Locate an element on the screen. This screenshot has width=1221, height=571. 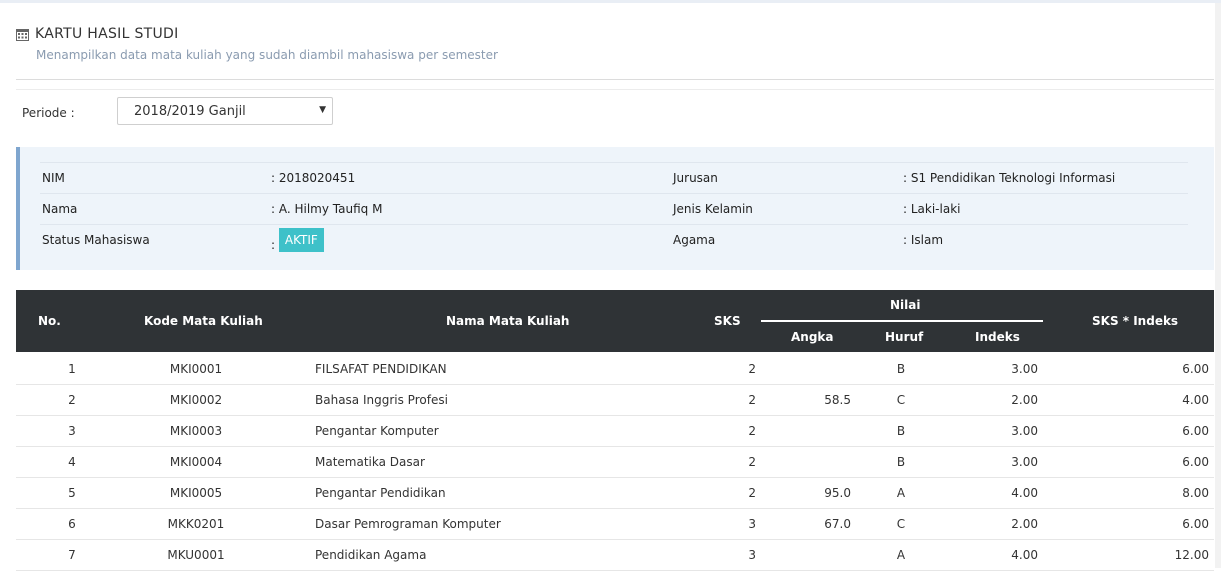
cell-no: 5 is located at coordinates (72, 493).